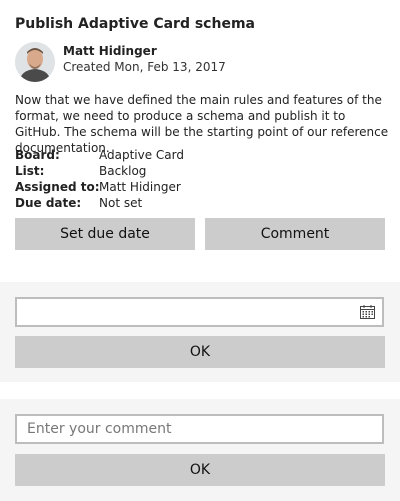 The height and width of the screenshot is (501, 400). I want to click on fact-title: Due date:, so click(48, 203).